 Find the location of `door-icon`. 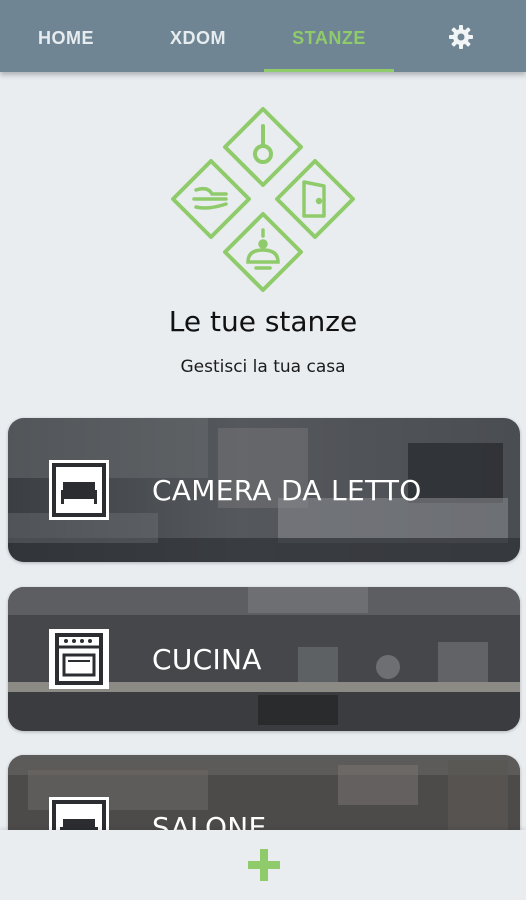

door-icon is located at coordinates (314, 199).